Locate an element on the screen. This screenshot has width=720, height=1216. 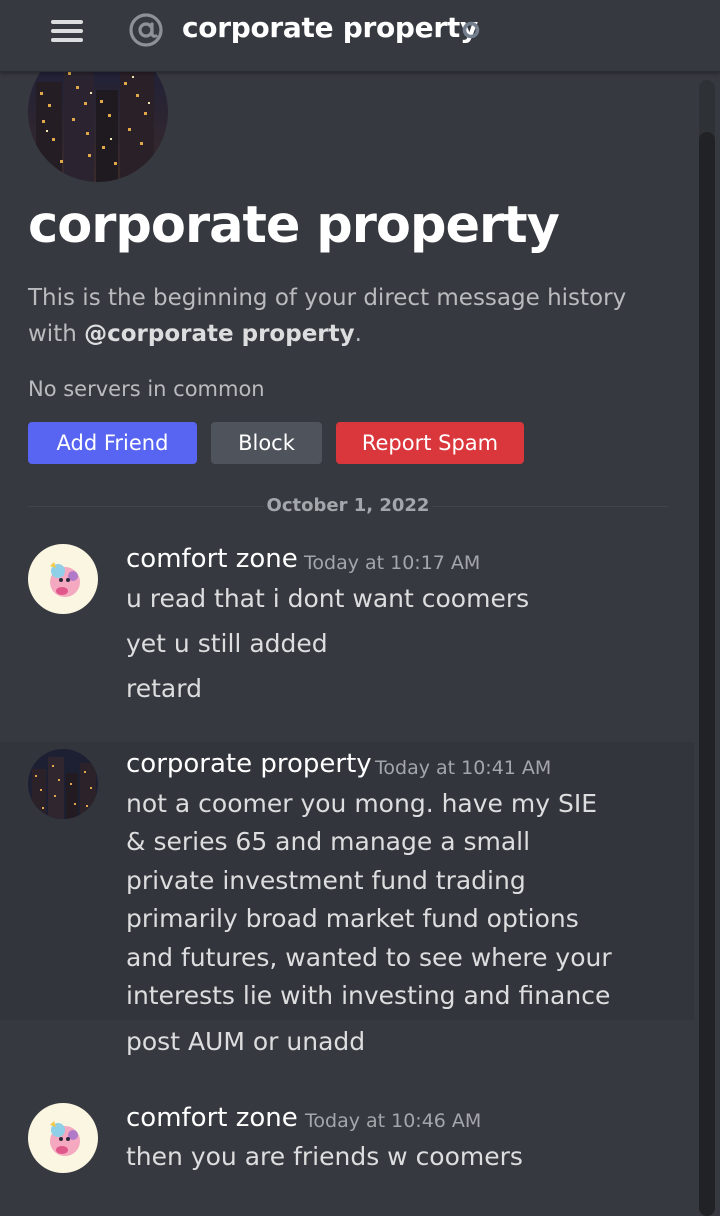
message-text: then you are friends w coomers is located at coordinates (324, 1156).